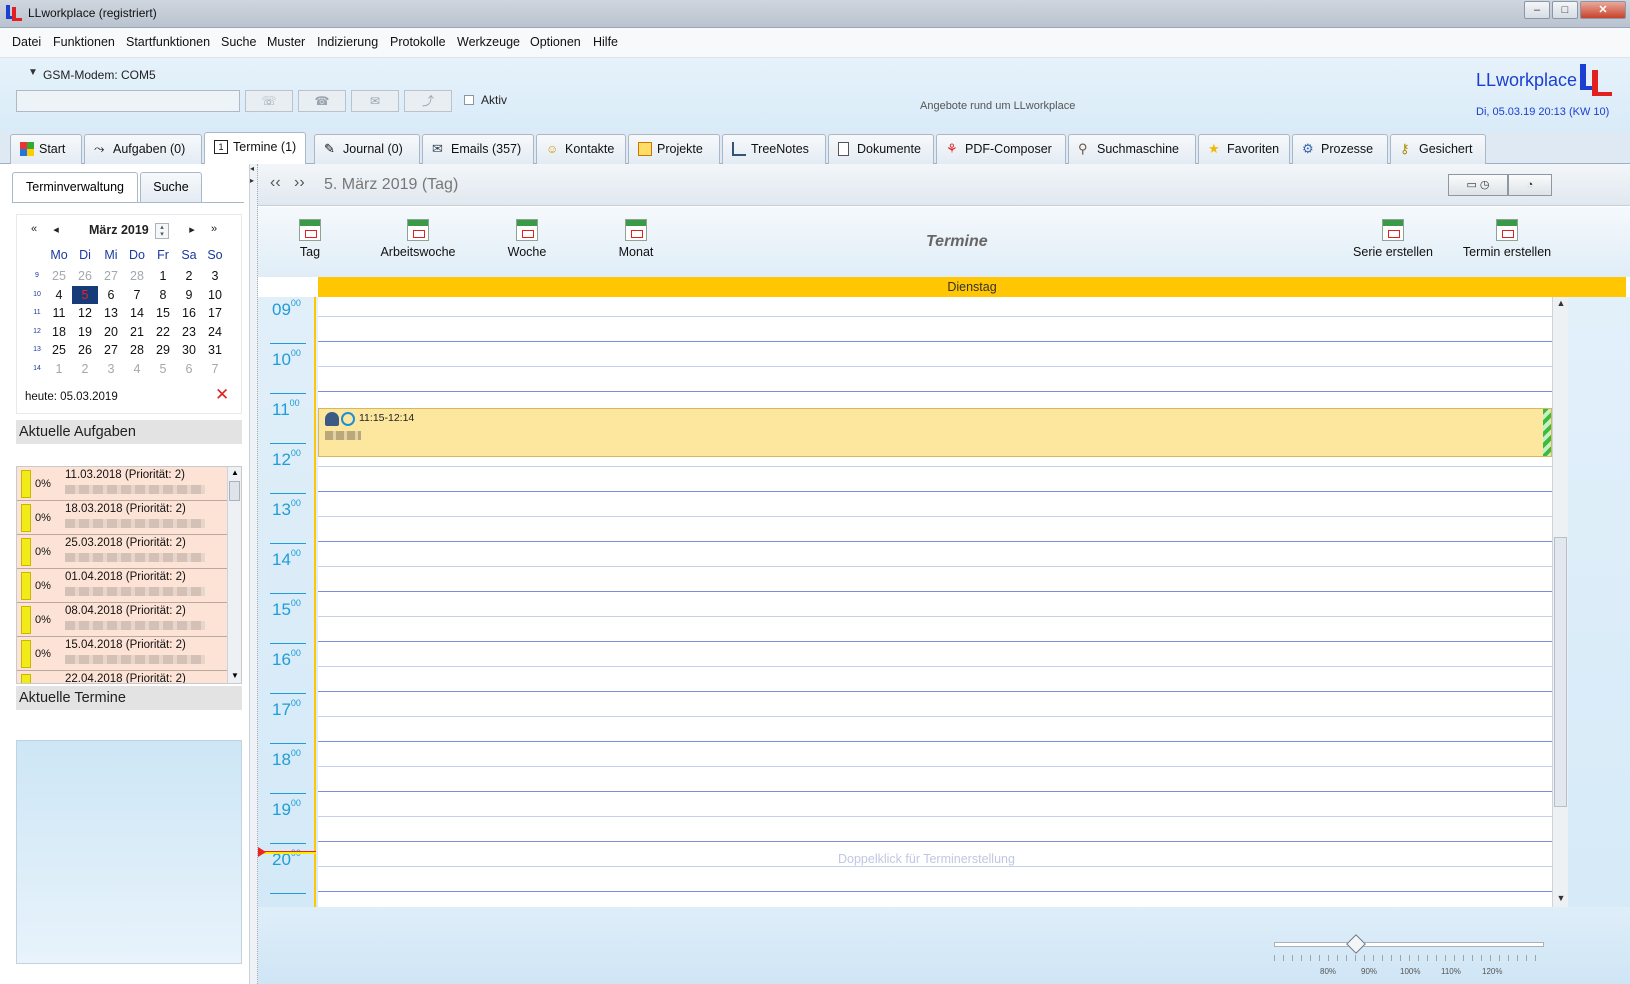 The width and height of the screenshot is (1630, 984). I want to click on task-row: 0% 25.03.2018 (Priorität: 2), so click(122, 552).